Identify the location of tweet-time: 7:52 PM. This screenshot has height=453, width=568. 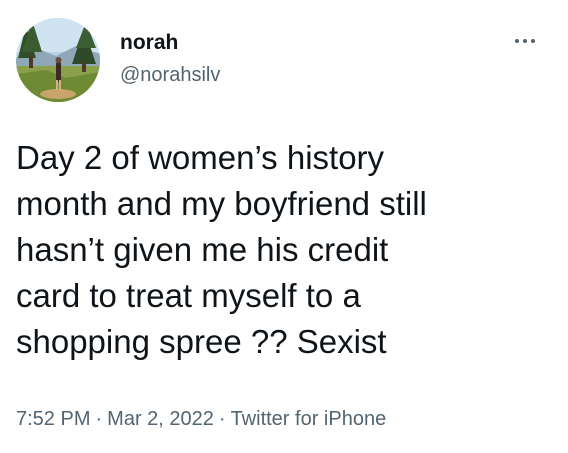
(53, 419).